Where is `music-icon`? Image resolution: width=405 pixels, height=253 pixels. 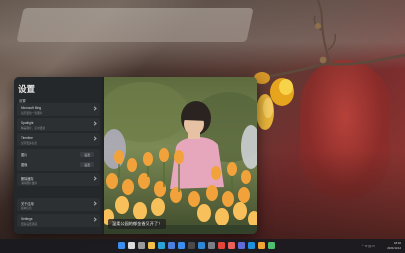
music-icon is located at coordinates (231, 245).